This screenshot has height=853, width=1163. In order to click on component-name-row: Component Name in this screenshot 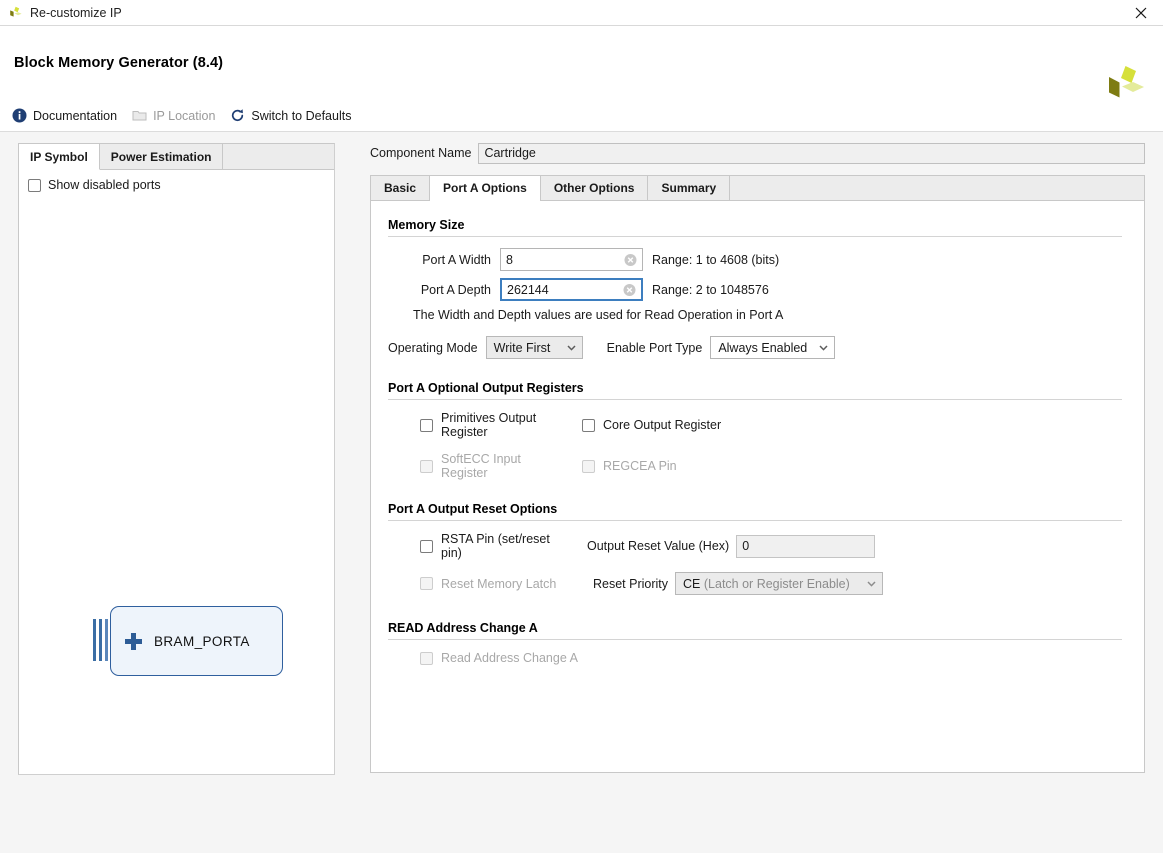, I will do `click(757, 153)`.